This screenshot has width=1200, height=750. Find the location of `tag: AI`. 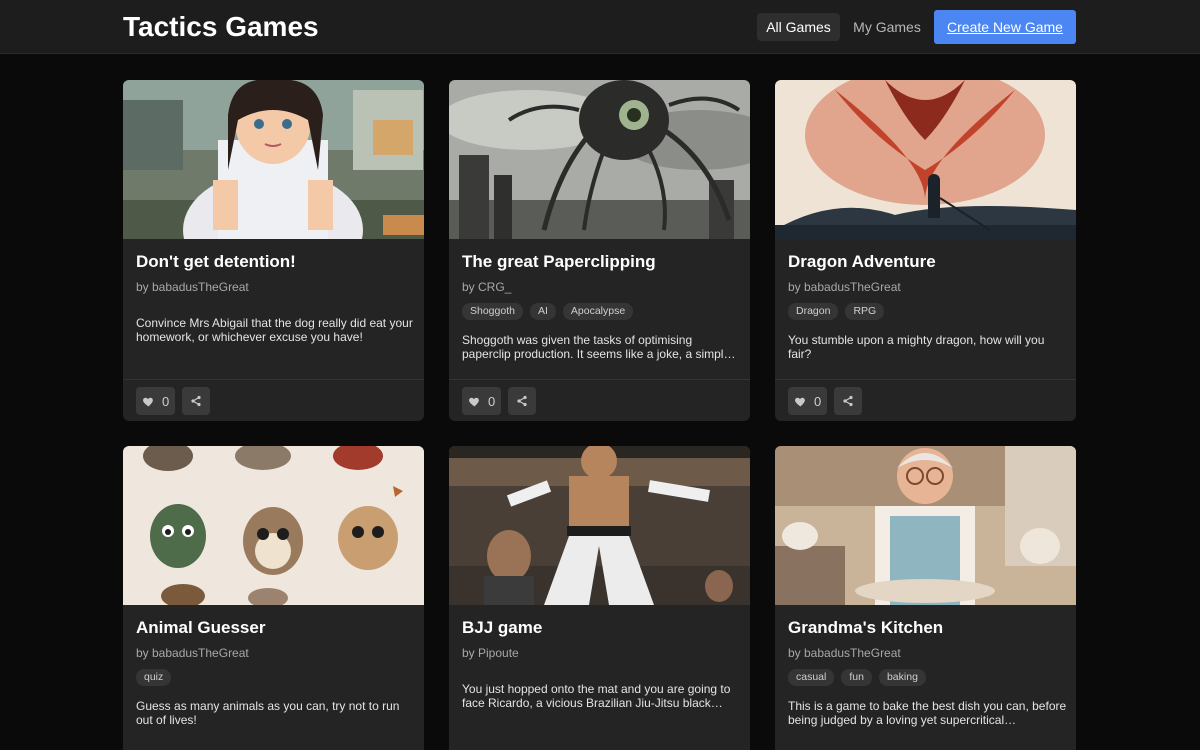

tag: AI is located at coordinates (542, 311).